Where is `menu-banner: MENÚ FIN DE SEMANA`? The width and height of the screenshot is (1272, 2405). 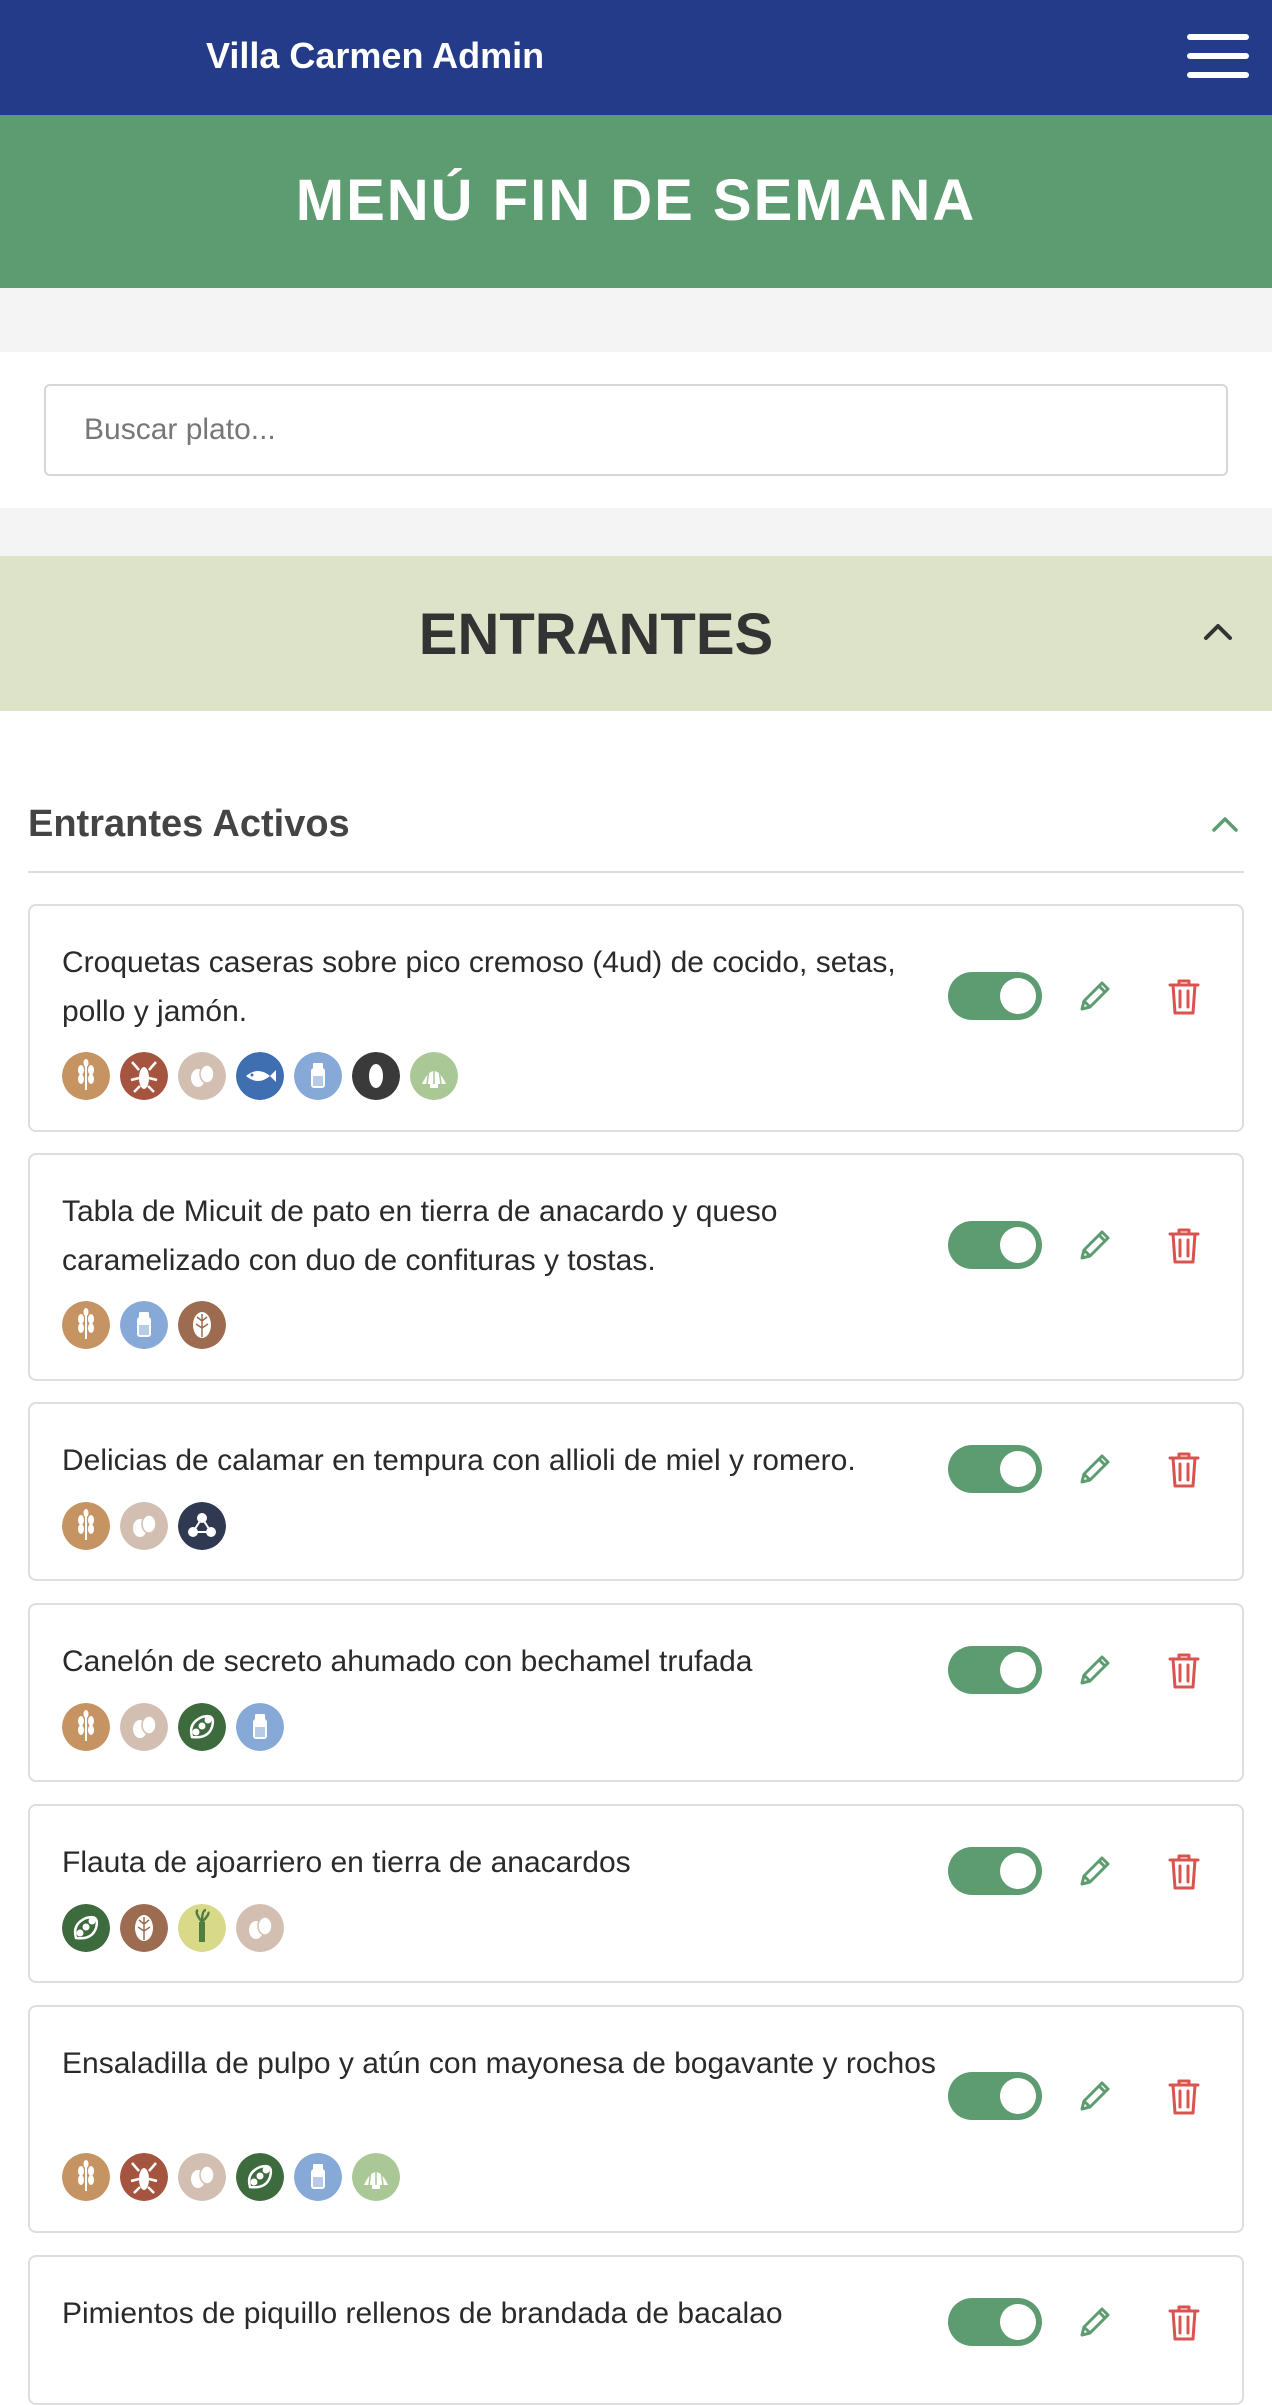
menu-banner: MENÚ FIN DE SEMANA is located at coordinates (636, 201).